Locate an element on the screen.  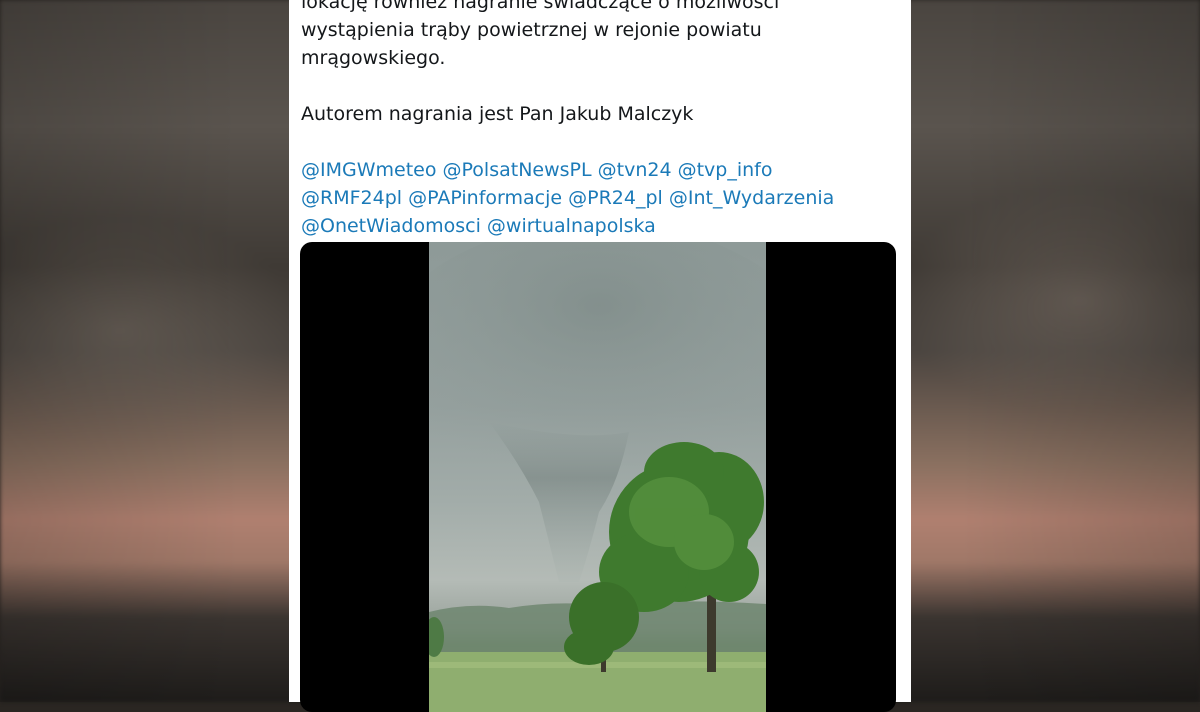
tweet-text-line-3: mrągowskiego. is located at coordinates (373, 58).